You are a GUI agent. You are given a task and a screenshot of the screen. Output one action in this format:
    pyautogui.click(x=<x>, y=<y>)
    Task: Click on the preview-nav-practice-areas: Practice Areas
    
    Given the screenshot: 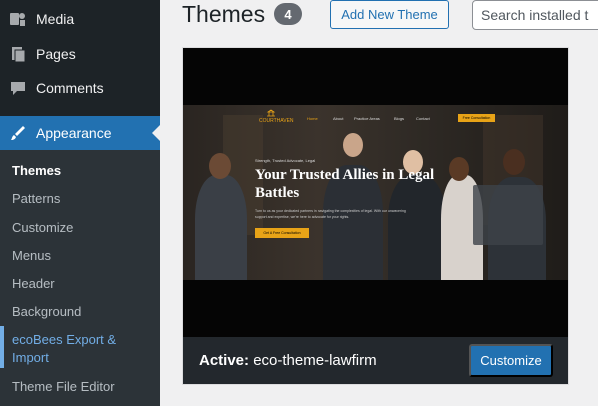 What is the action you would take?
    pyautogui.click(x=367, y=118)
    